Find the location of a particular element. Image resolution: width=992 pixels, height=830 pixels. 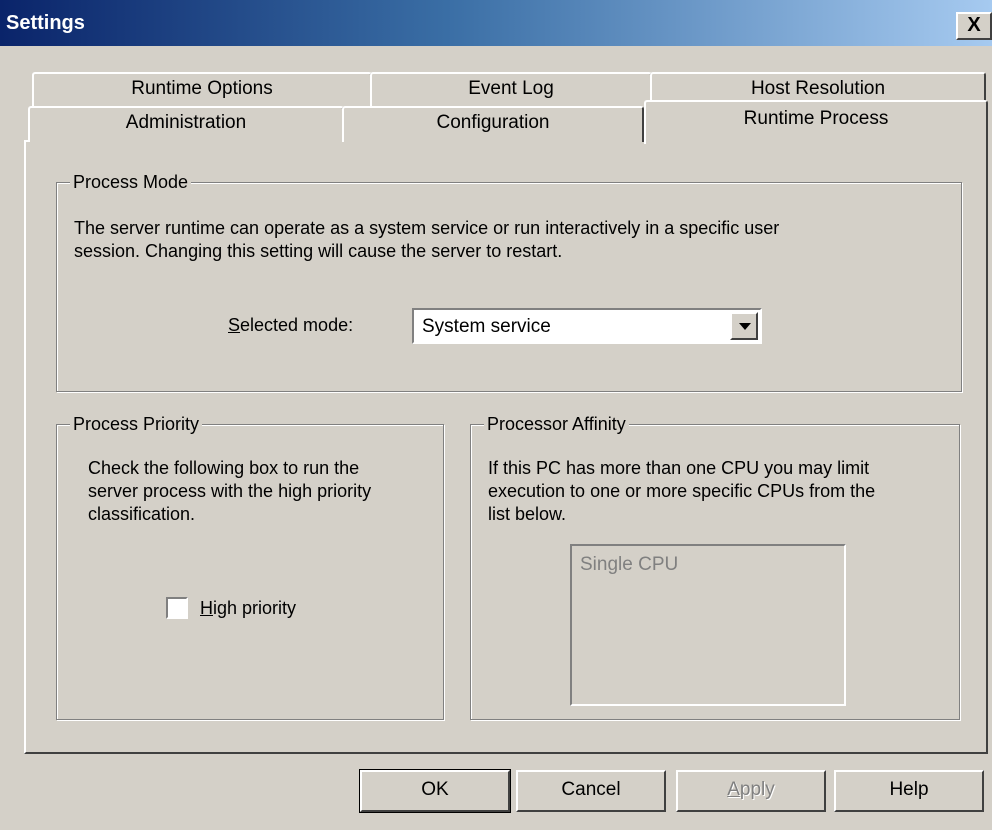

selected-mode-dropdown: System service is located at coordinates (587, 326).